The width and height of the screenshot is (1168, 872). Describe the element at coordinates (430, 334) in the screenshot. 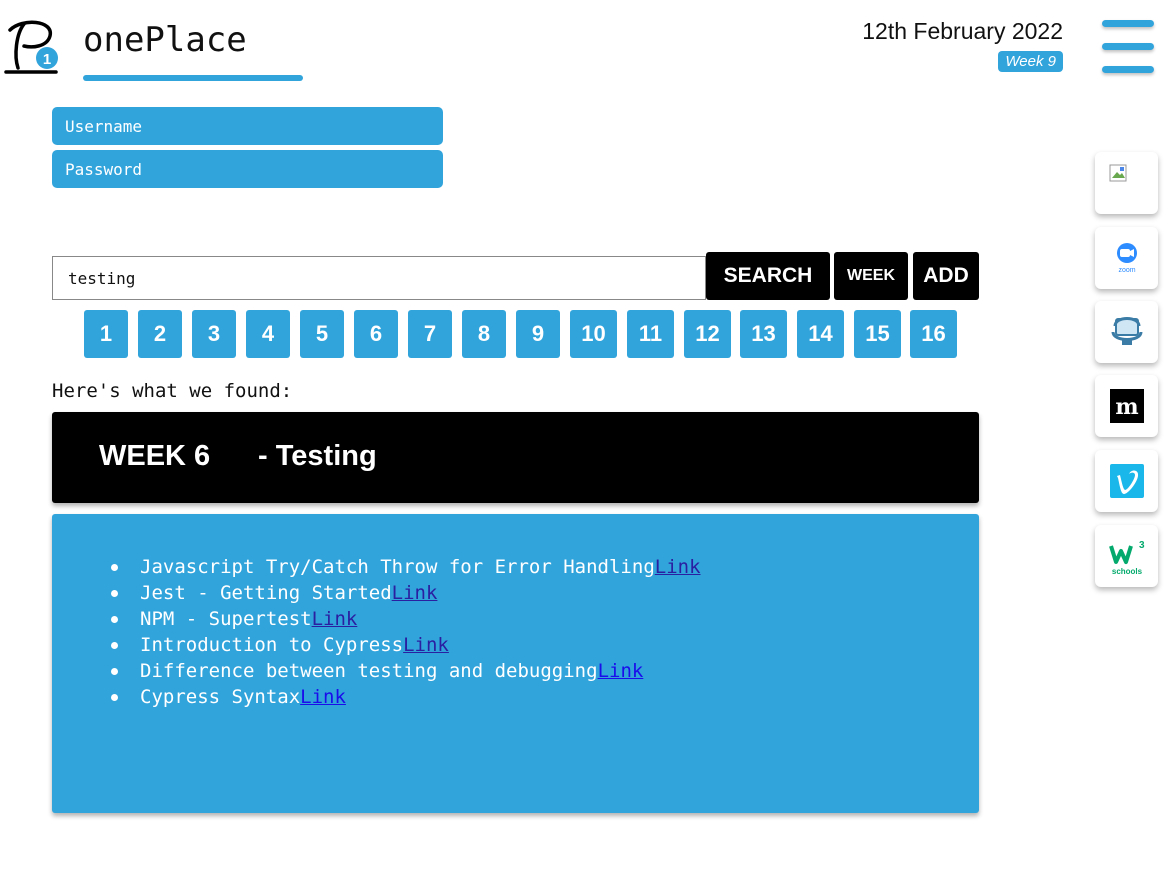

I see `week-7-button: 7` at that location.